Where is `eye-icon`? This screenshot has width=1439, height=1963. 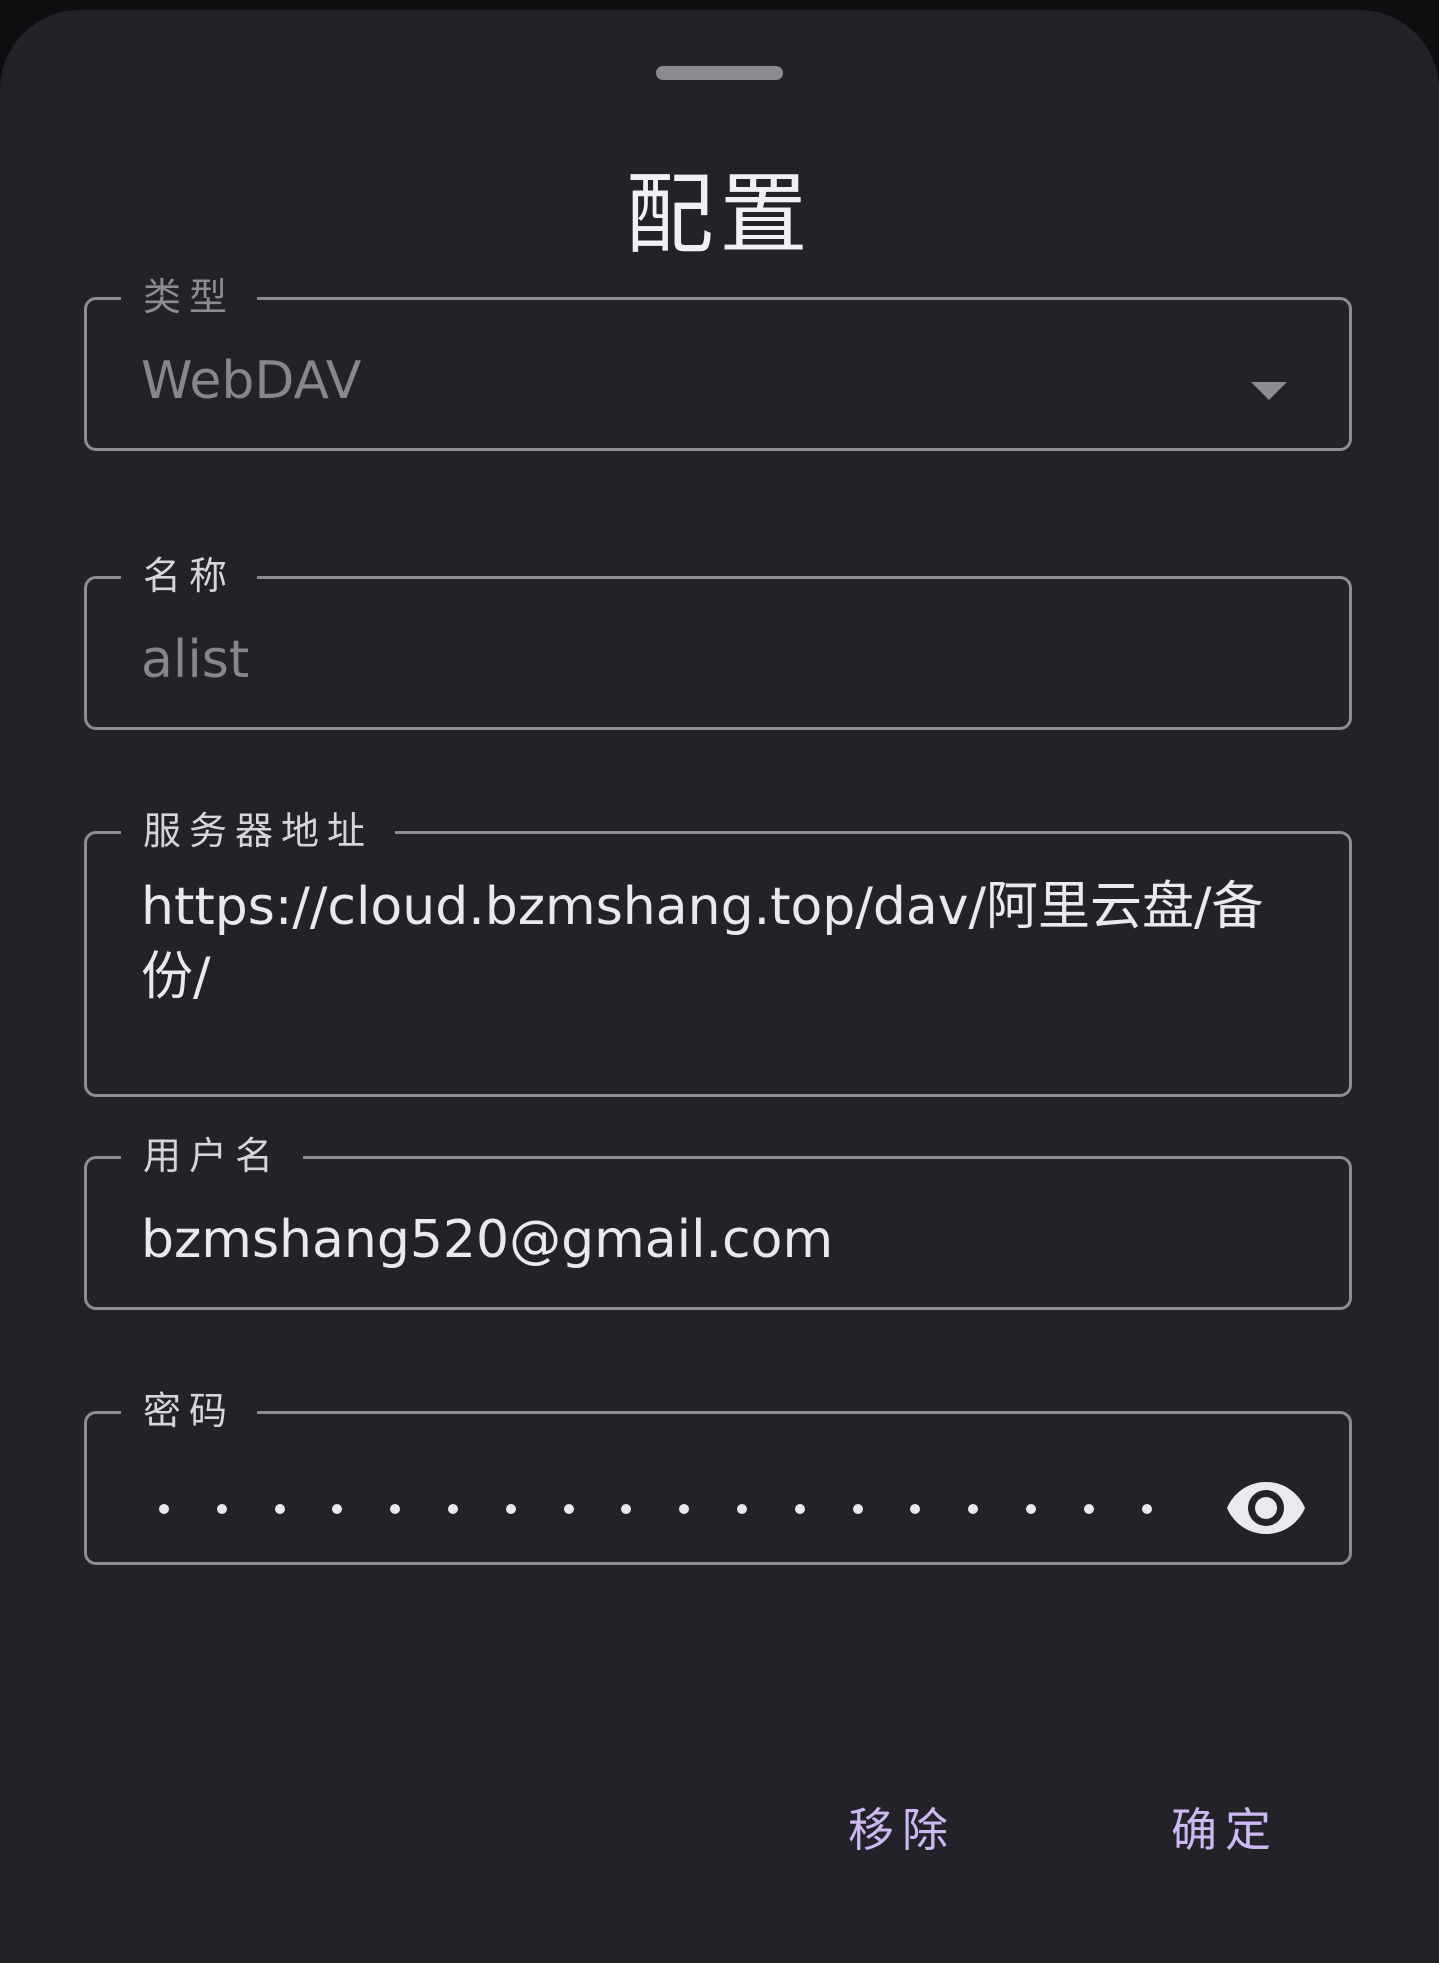
eye-icon is located at coordinates (1266, 1508).